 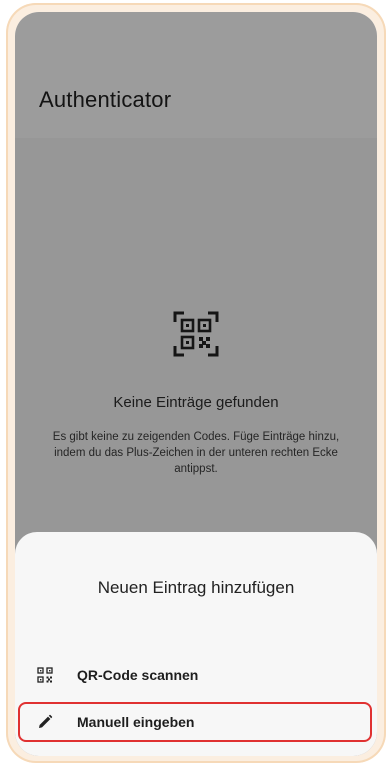 I want to click on scan-qr-code-option: QR-Code scannen, so click(x=196, y=675).